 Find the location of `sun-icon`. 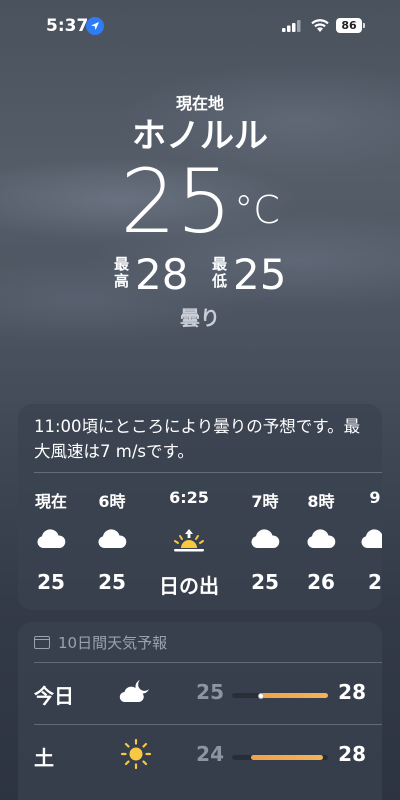

sun-icon is located at coordinates (136, 754).